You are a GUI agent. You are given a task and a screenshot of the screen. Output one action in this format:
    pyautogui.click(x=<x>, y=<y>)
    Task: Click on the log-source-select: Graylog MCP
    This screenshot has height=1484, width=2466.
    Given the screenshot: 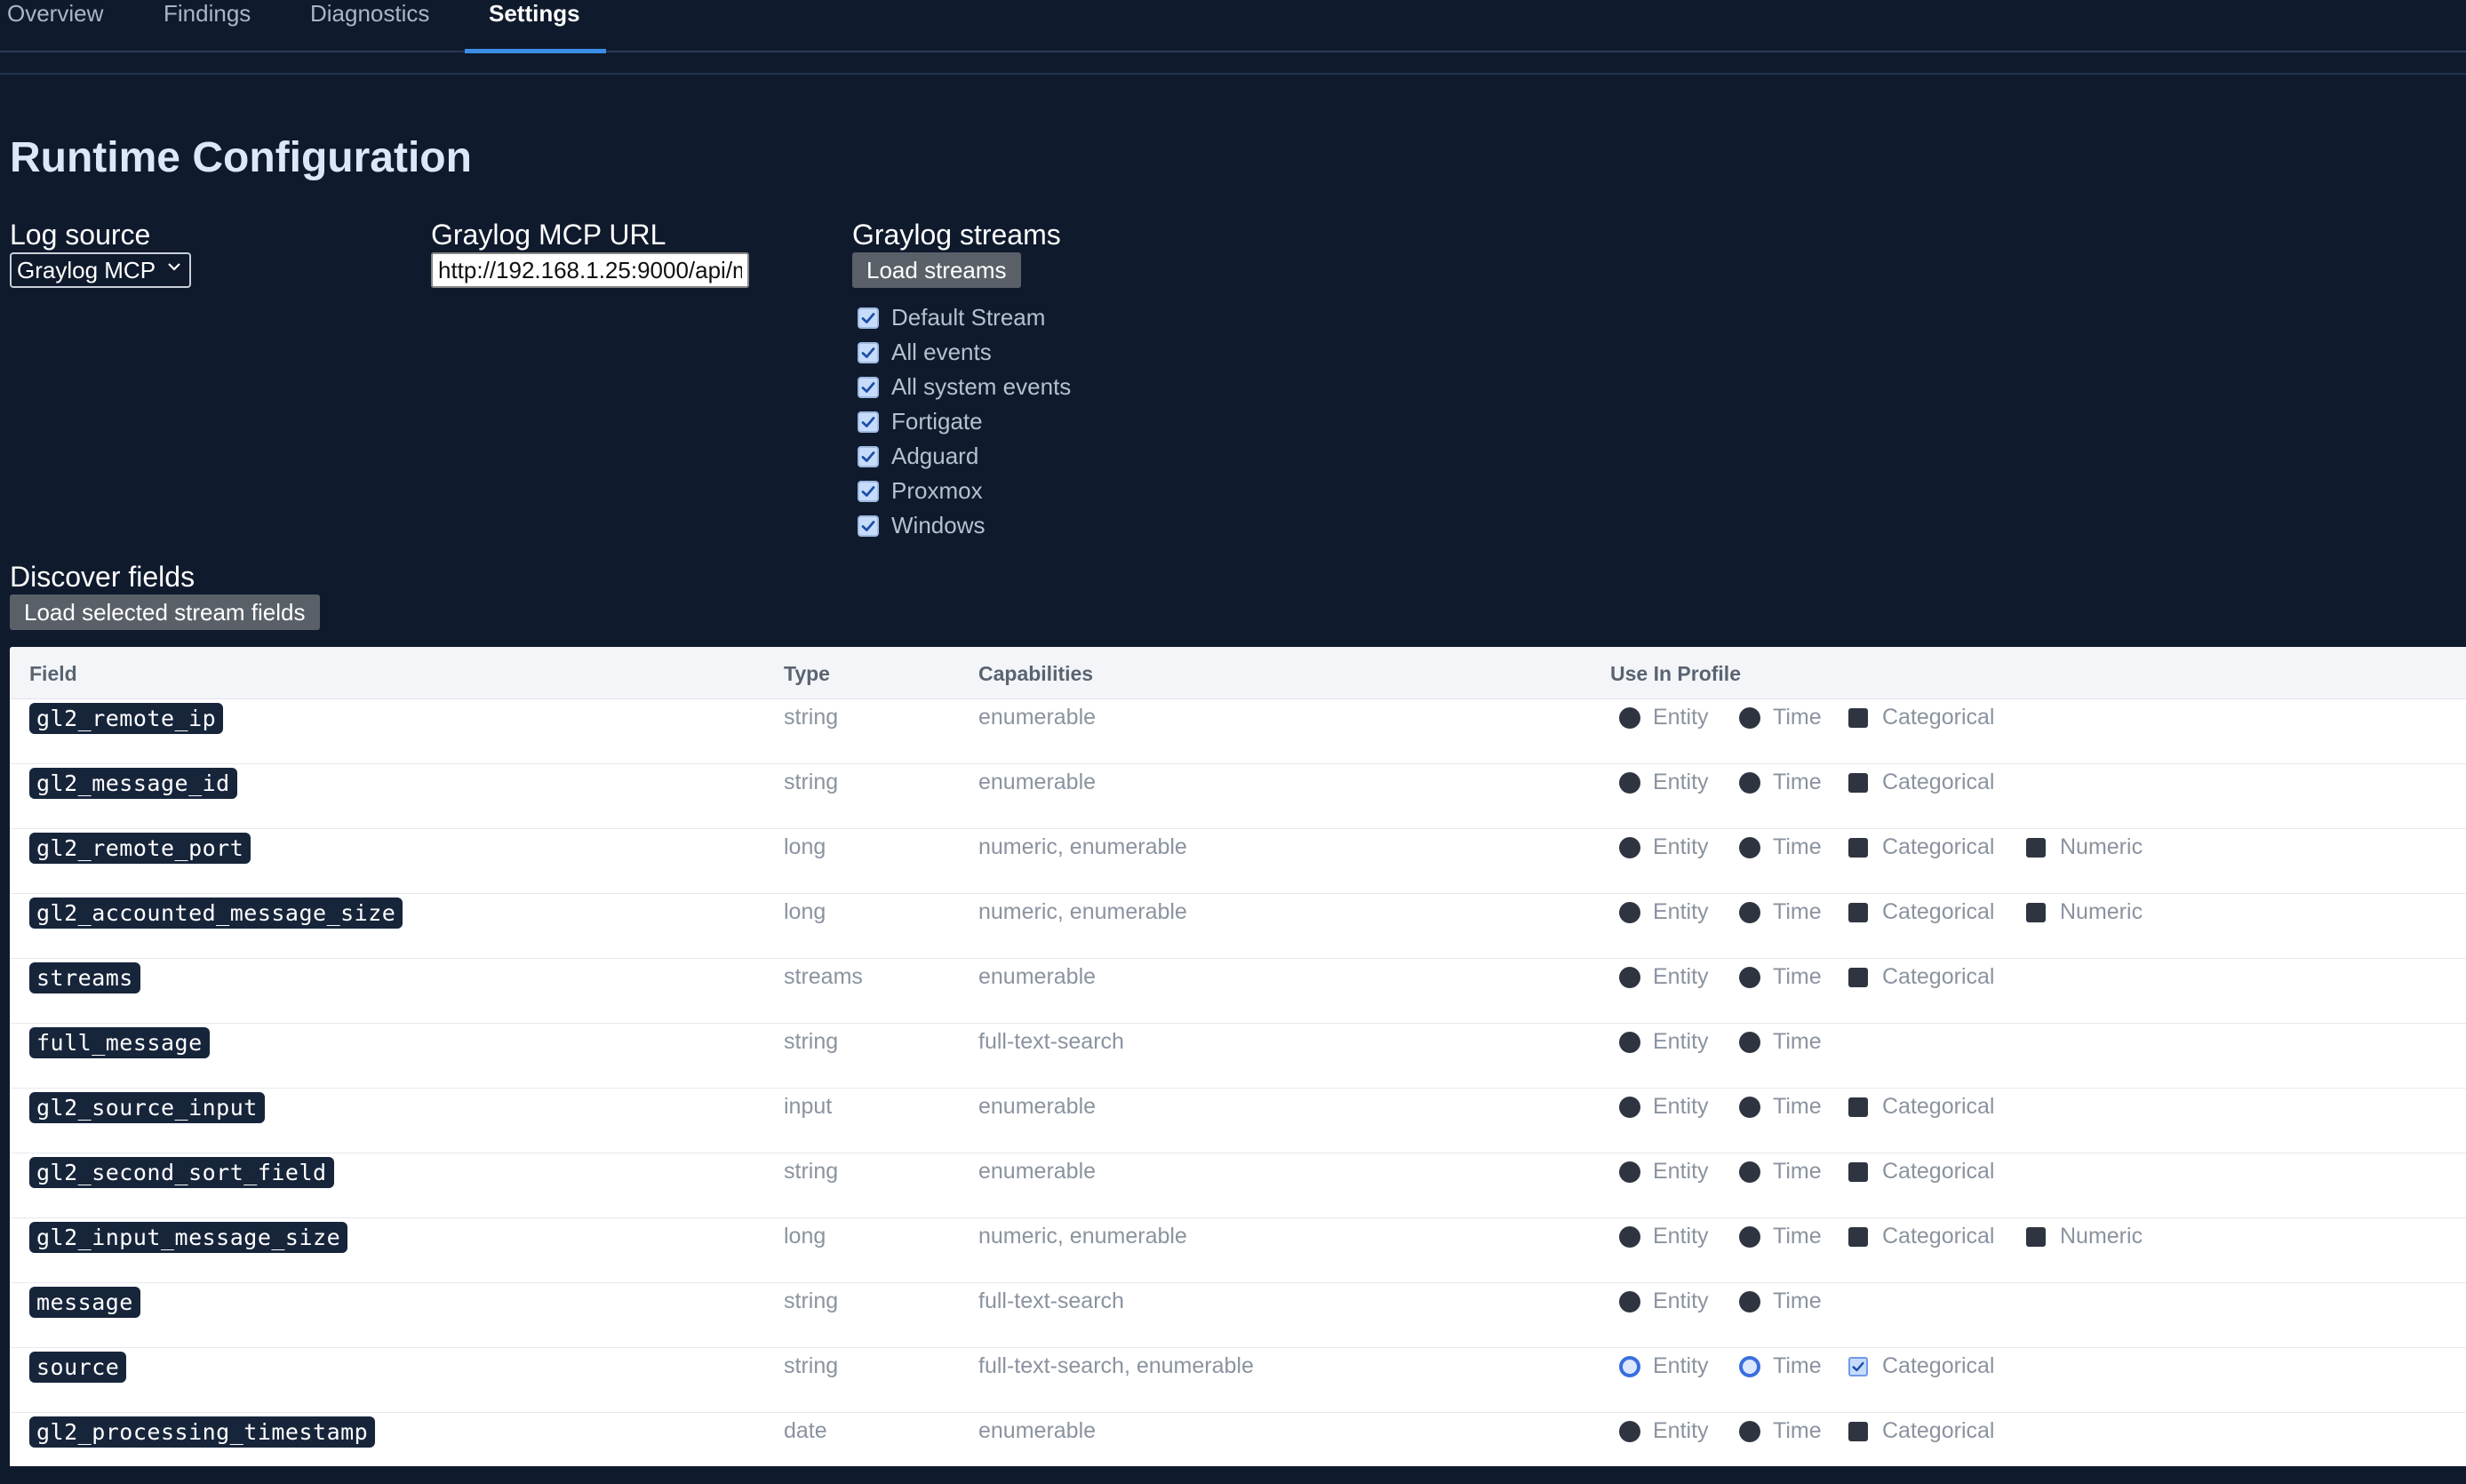 What is the action you would take?
    pyautogui.click(x=100, y=270)
    